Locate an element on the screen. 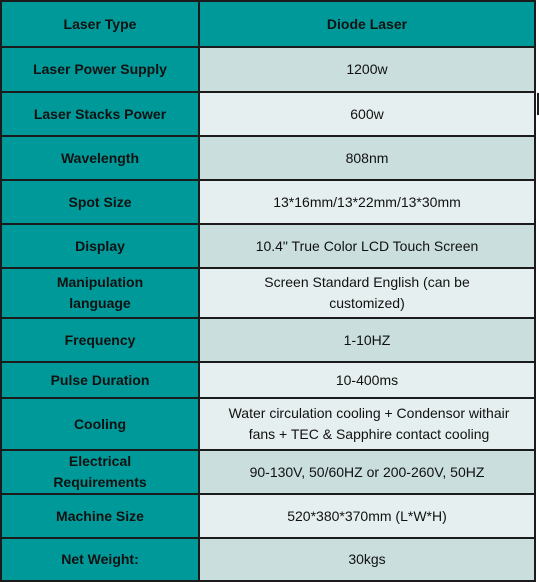  table-row: Pulse Duration 10-400ms is located at coordinates (268, 380).